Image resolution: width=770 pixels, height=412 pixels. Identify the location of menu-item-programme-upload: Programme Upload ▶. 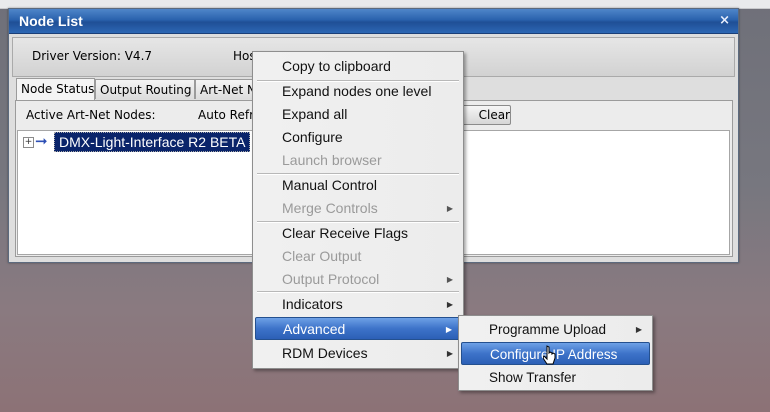
(555, 329).